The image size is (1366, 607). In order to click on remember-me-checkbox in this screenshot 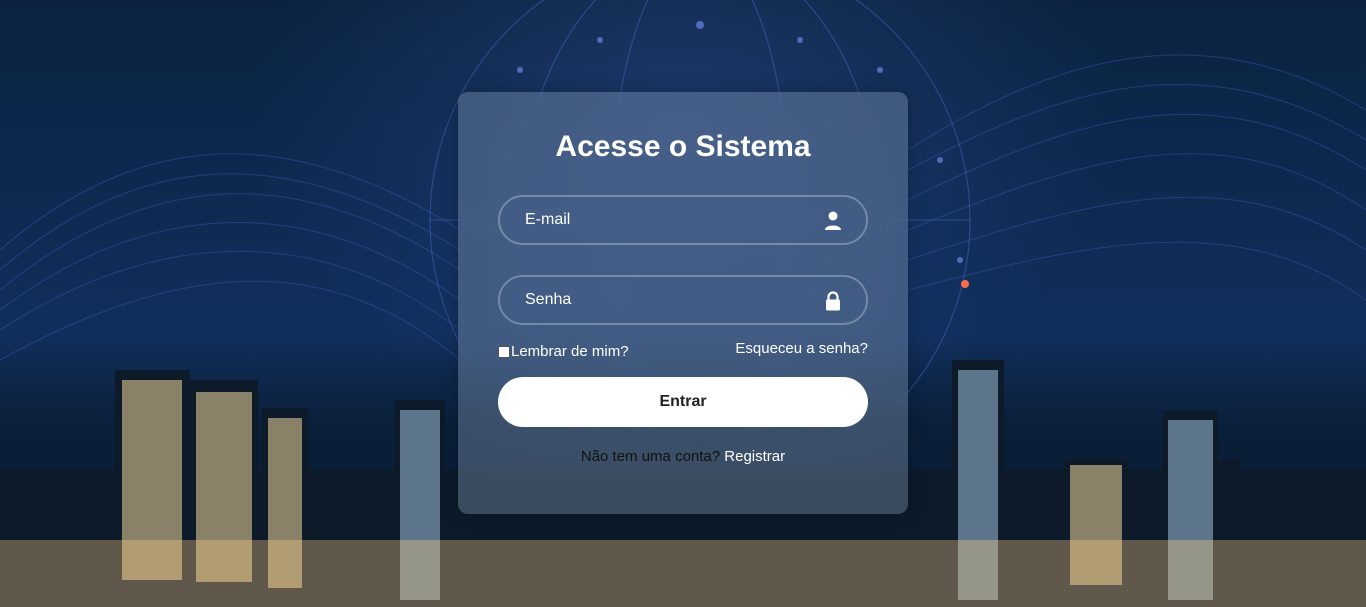, I will do `click(504, 351)`.